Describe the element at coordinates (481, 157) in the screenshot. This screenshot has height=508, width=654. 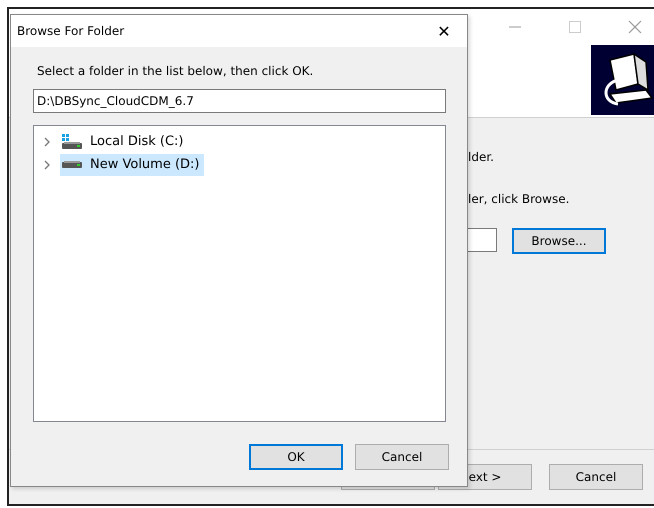
I see `instruction-text: lder.` at that location.